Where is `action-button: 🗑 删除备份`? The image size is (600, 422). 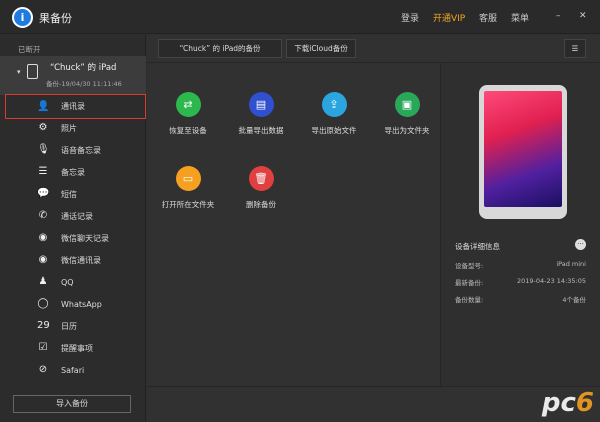 action-button: 🗑 删除备份 is located at coordinates (261, 188).